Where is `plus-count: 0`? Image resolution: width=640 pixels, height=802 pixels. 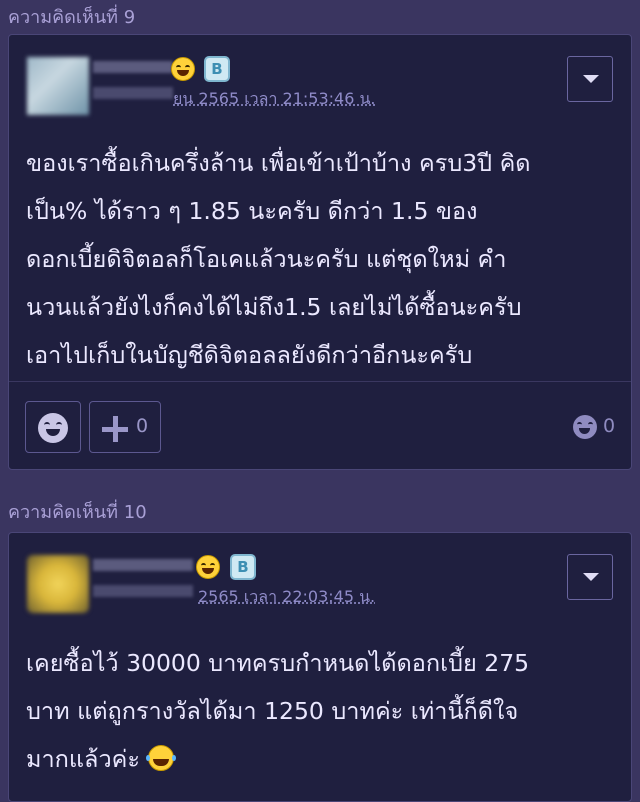 plus-count: 0 is located at coordinates (142, 426).